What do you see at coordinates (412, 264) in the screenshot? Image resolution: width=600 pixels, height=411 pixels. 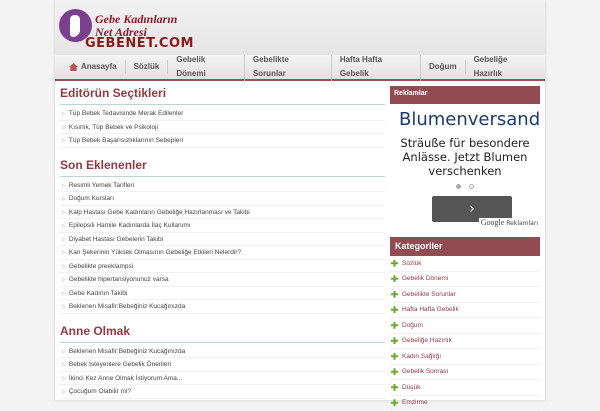 I see `category-label: Sözlük` at bounding box center [412, 264].